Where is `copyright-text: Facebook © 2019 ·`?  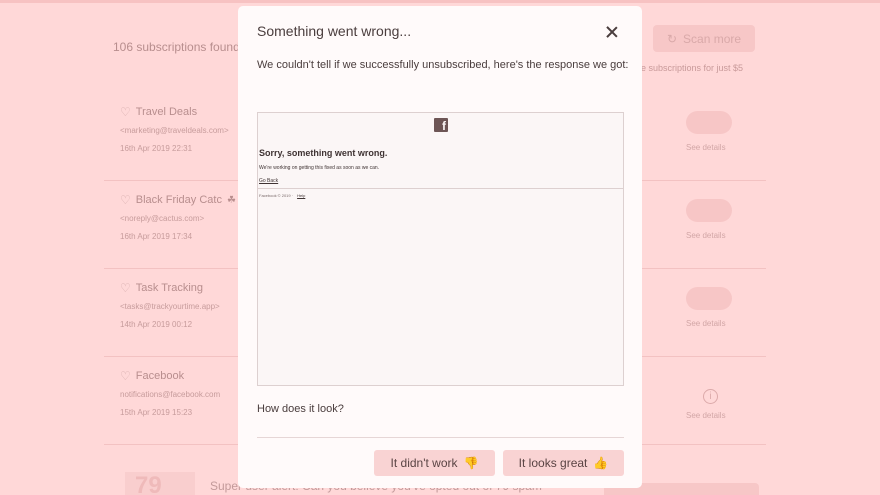
copyright-text: Facebook © 2019 · is located at coordinates (276, 195).